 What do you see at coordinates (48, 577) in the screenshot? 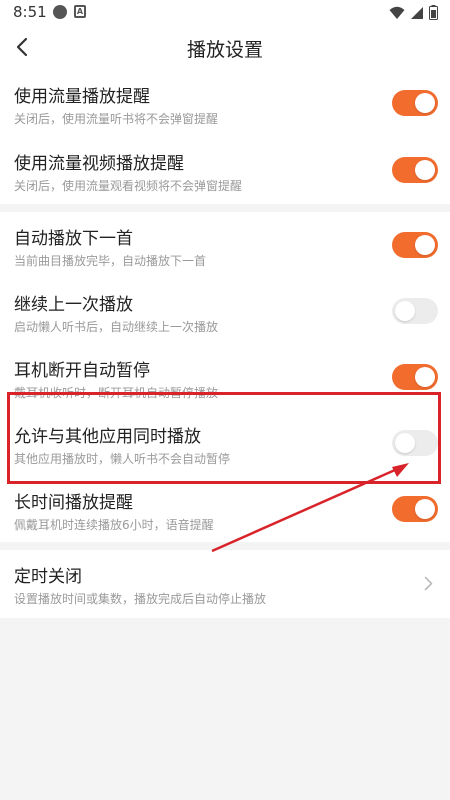
I see `setting-title: 定时关闭` at bounding box center [48, 577].